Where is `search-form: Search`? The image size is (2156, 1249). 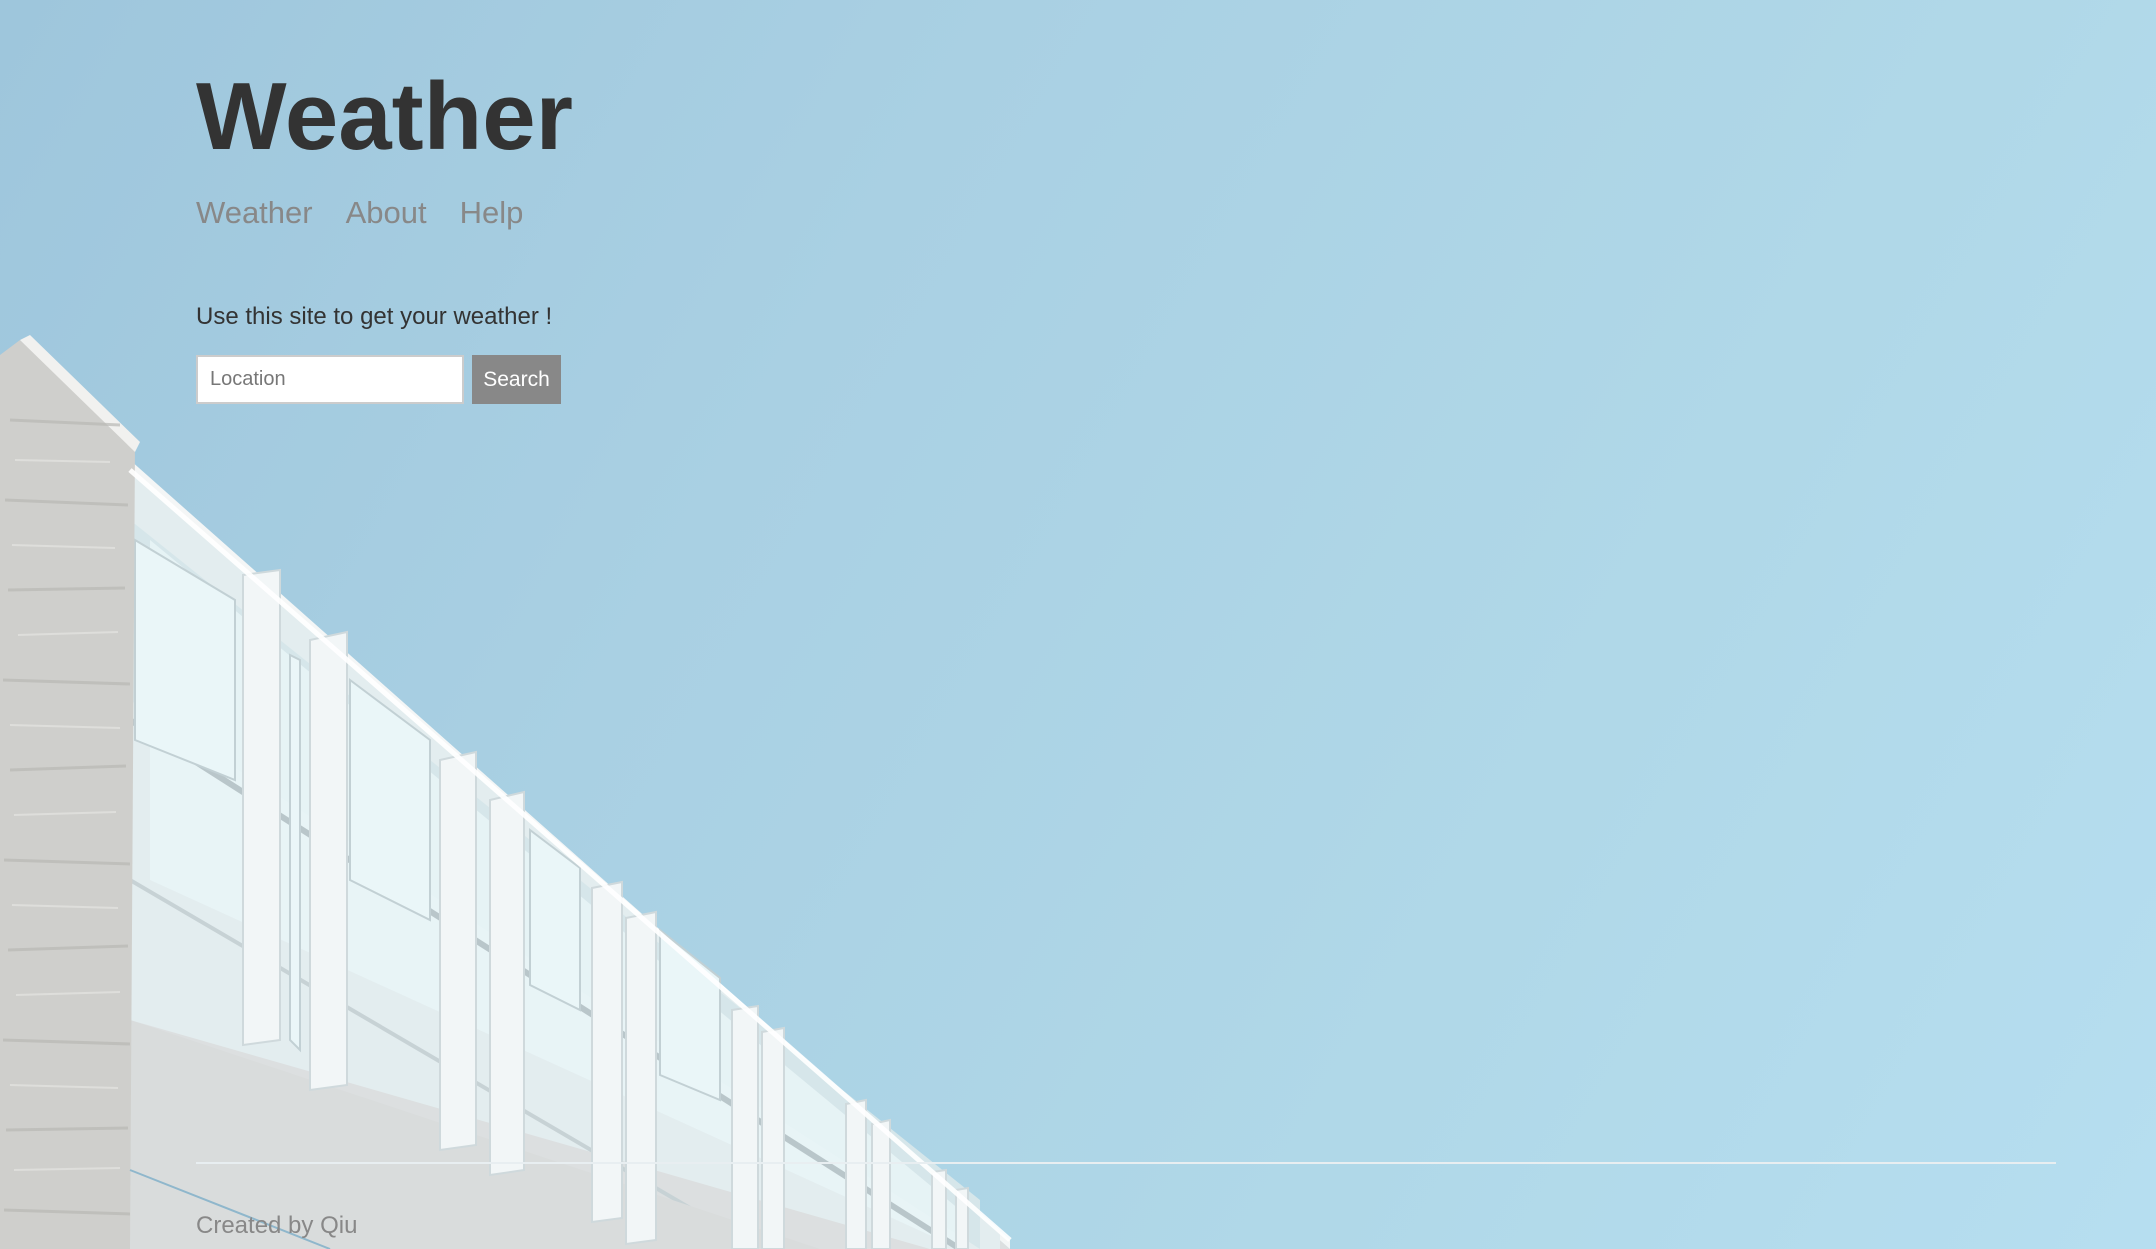
search-form: Search is located at coordinates (378, 379).